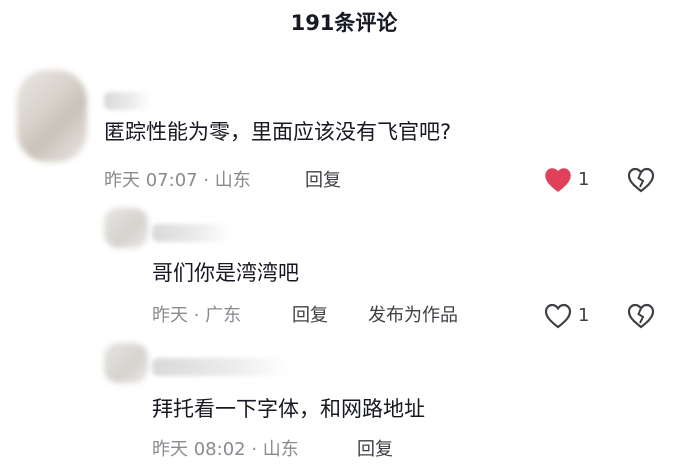  I want to click on comment-meta: 昨天 · 广东, so click(197, 315).